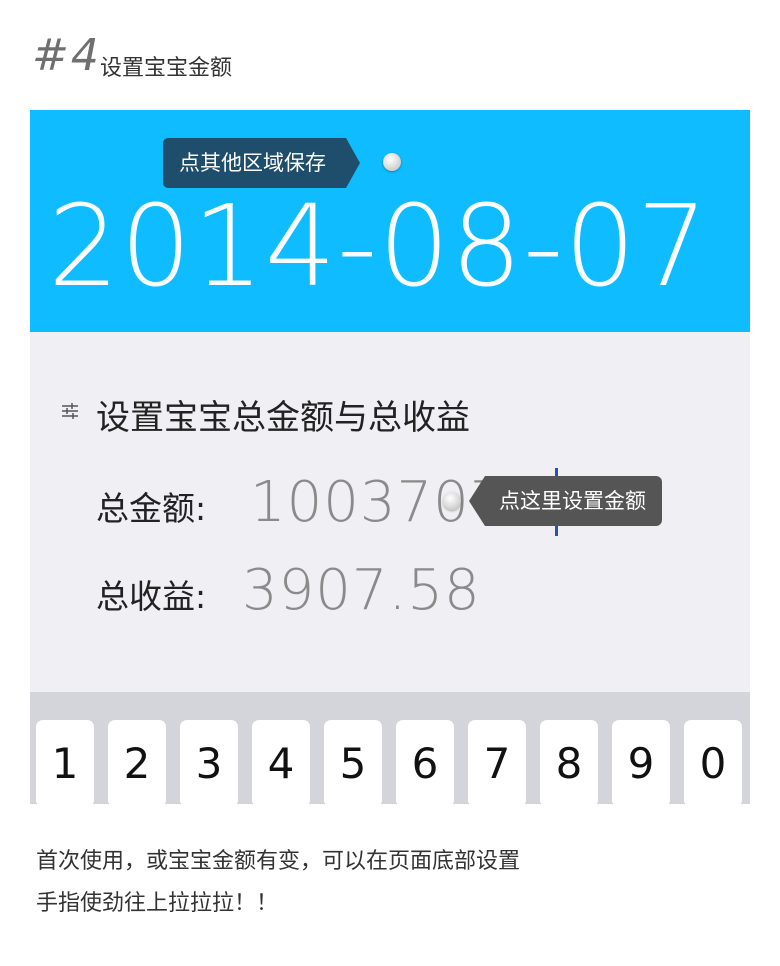  I want to click on tooltip-set-dot-icon, so click(452, 501).